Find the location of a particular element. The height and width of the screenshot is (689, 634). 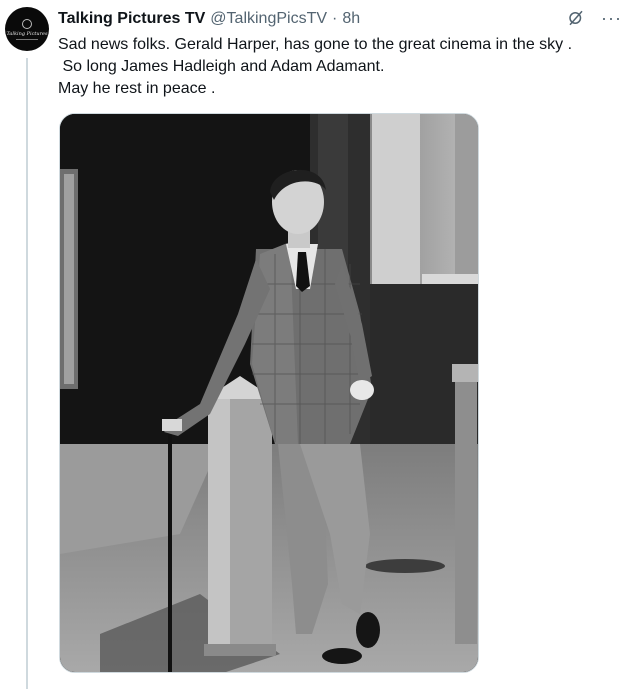

tweet-text-line: So long James Hadleigh and Adam Adamant. is located at coordinates (221, 66).